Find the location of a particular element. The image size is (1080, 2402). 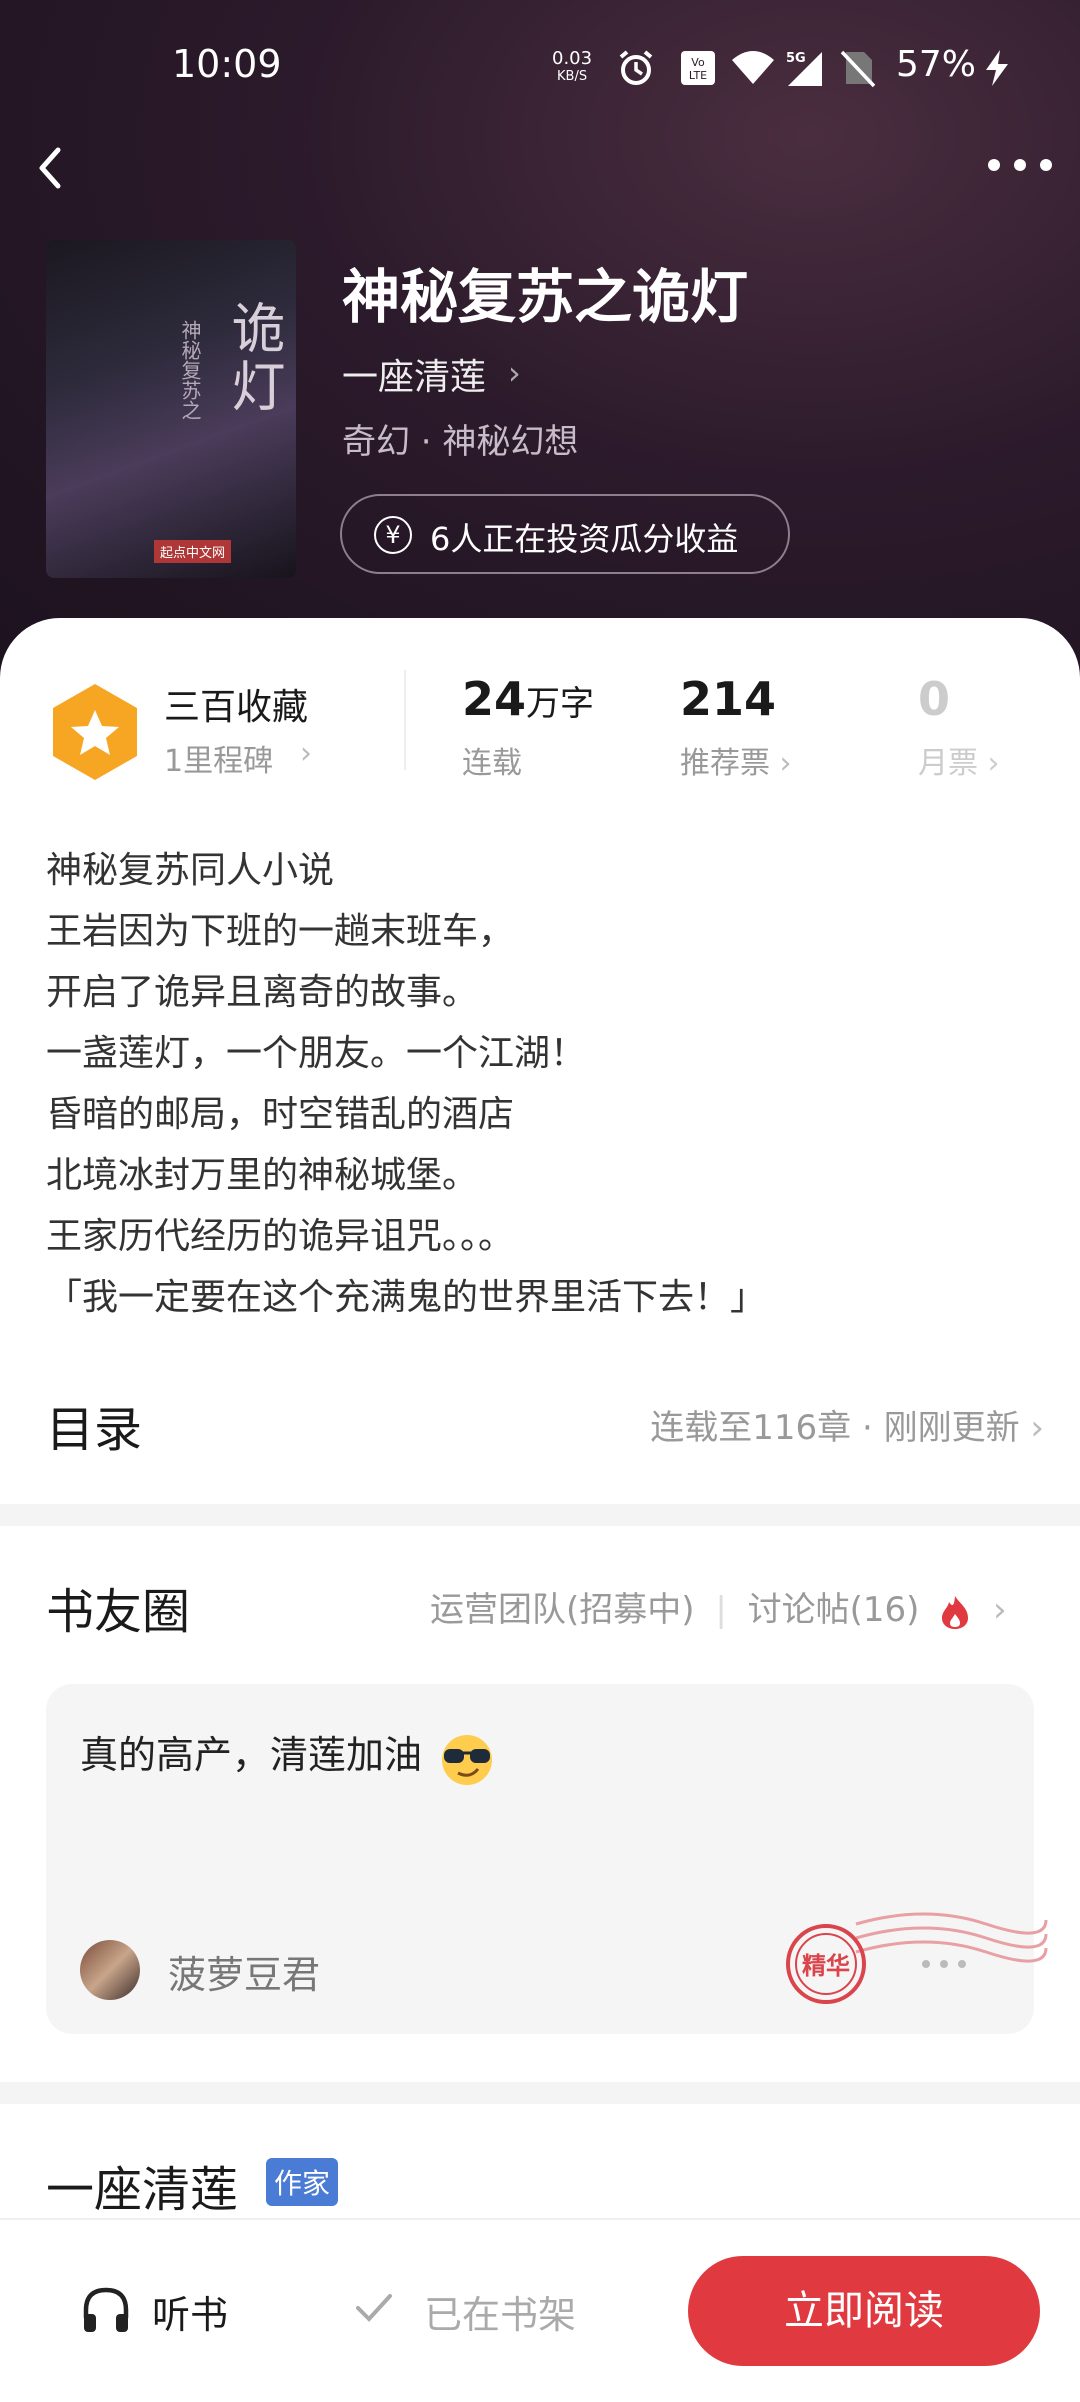

monthly-votes: 0 is located at coordinates (934, 699).